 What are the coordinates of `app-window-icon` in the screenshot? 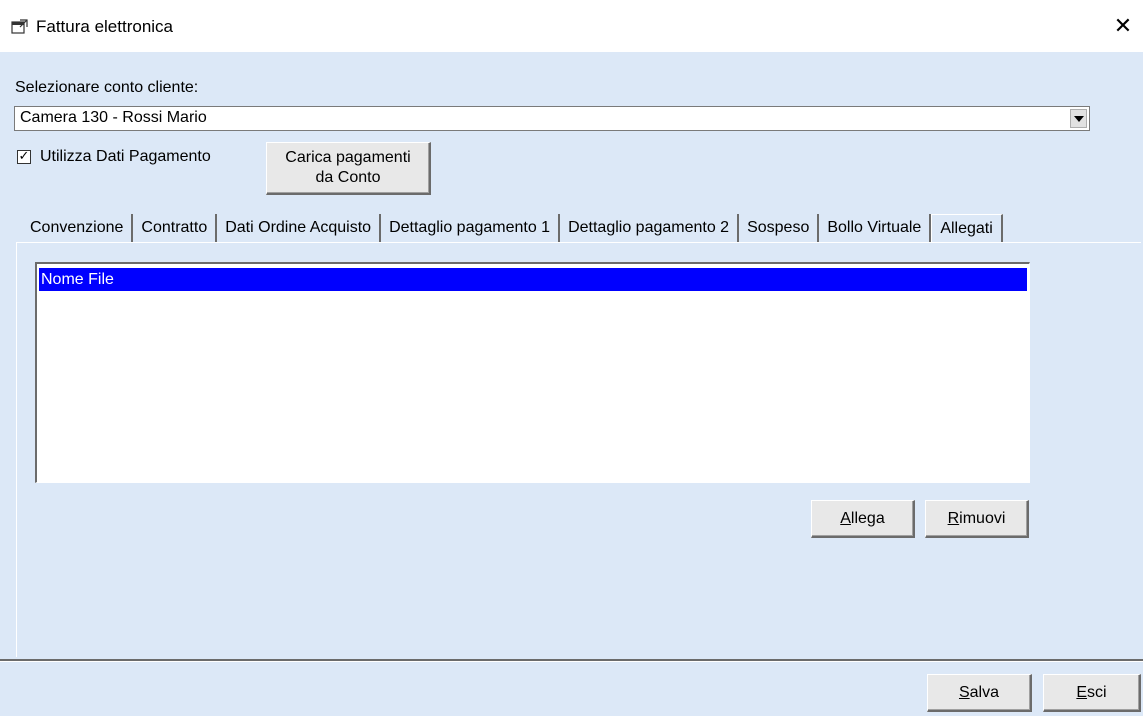 It's located at (19, 26).